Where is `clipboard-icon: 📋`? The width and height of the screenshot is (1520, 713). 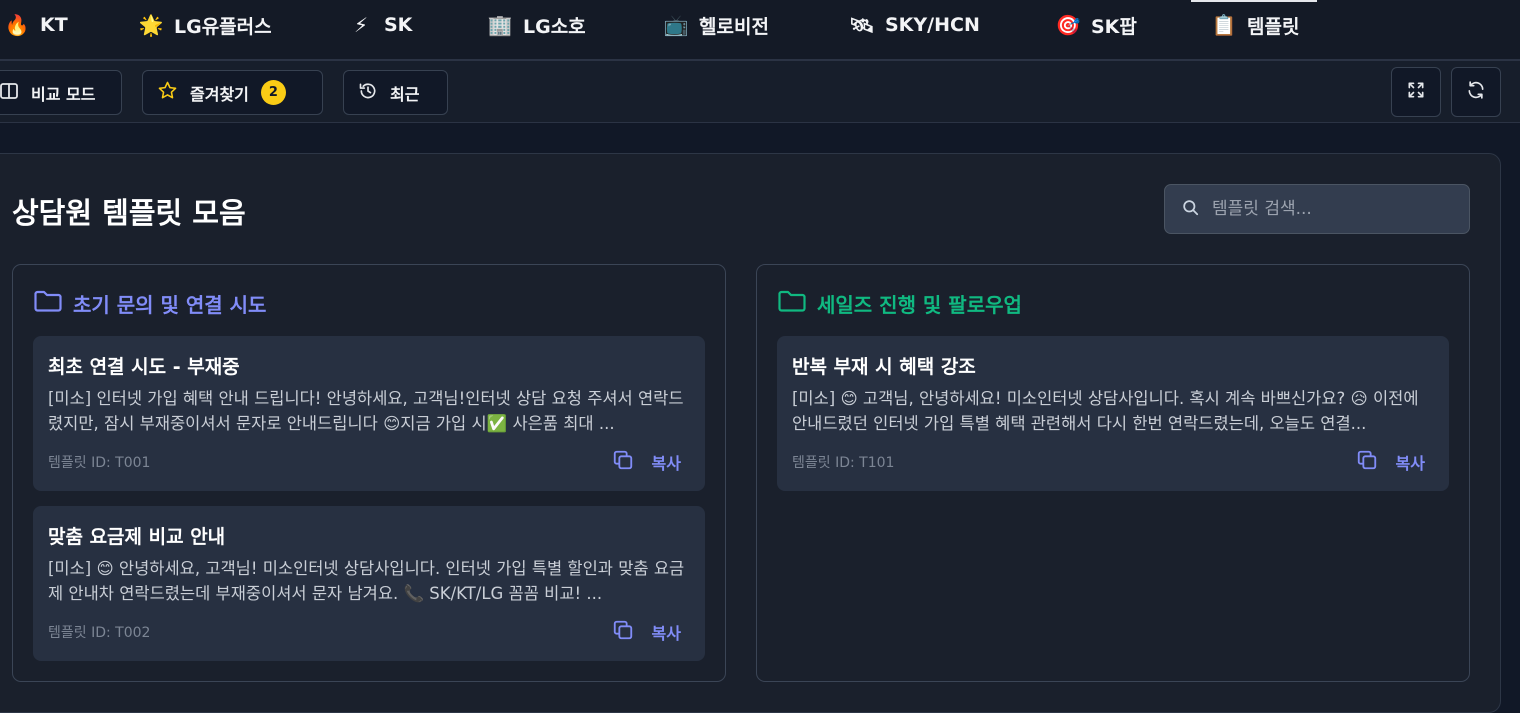 clipboard-icon: 📋 is located at coordinates (1224, 25).